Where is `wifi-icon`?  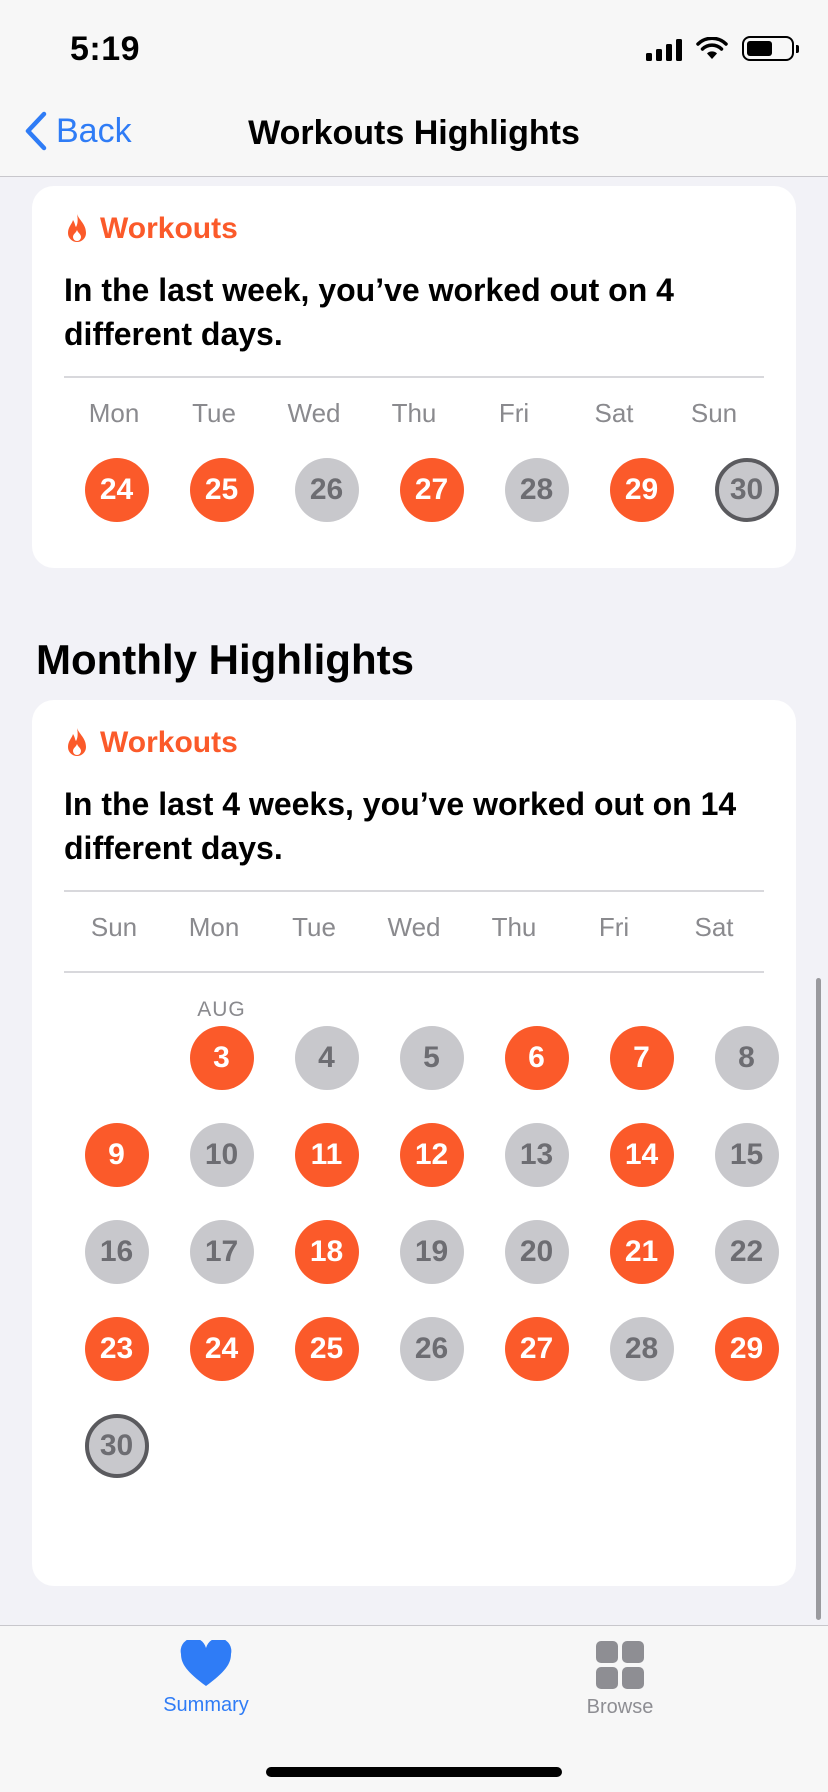 wifi-icon is located at coordinates (712, 47).